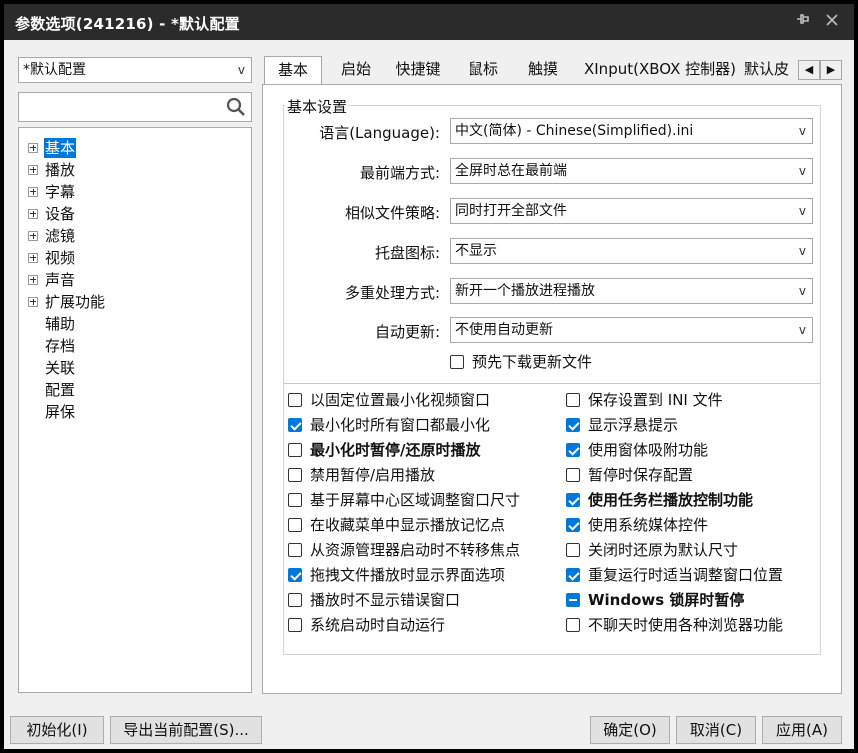  I want to click on checkbox-label: 以固定位置最小化视频窗口, so click(400, 400).